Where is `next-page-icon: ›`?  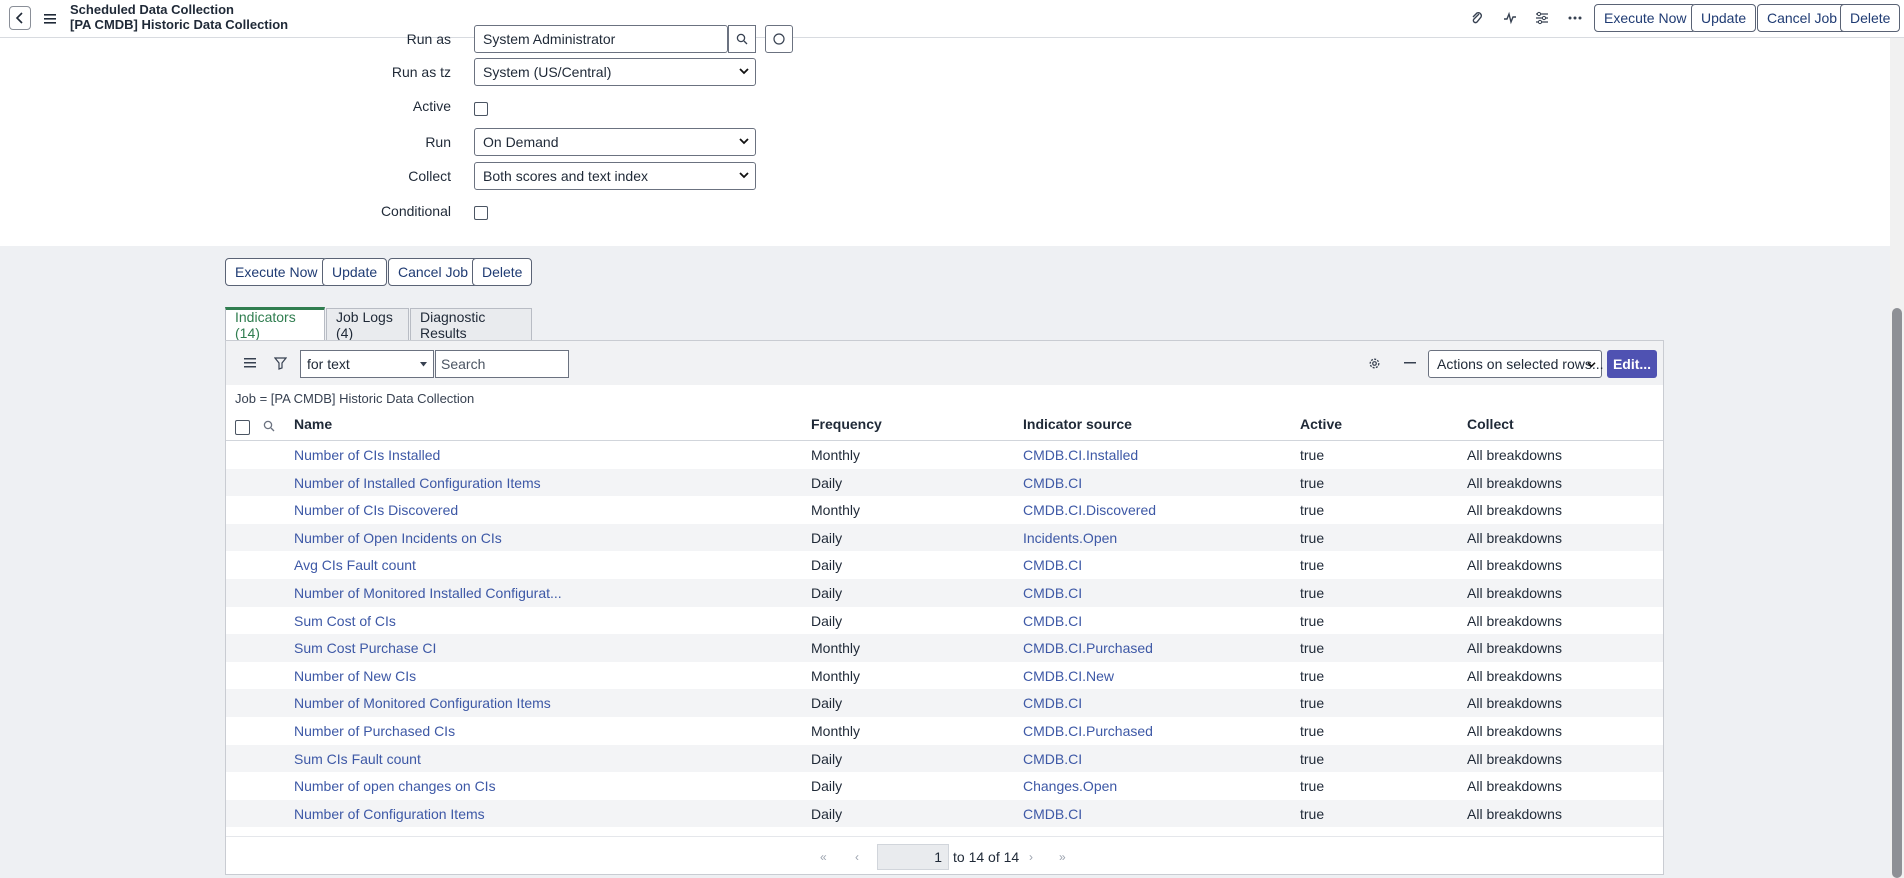
next-page-icon: › is located at coordinates (1031, 857).